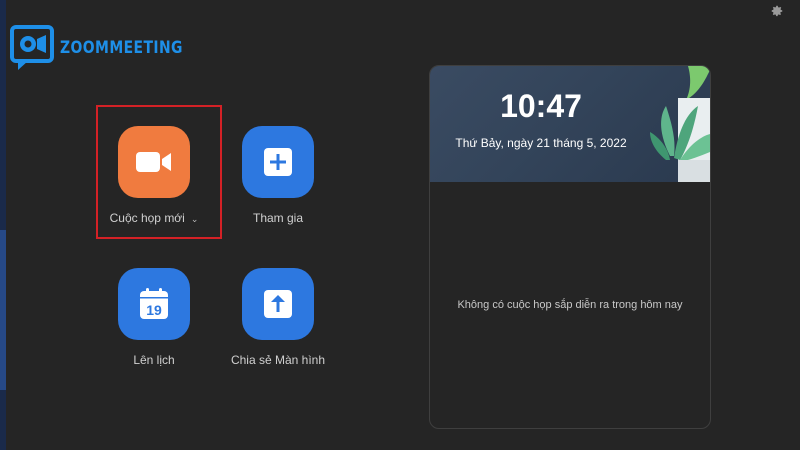  I want to click on plant-illustration-icon, so click(680, 124).